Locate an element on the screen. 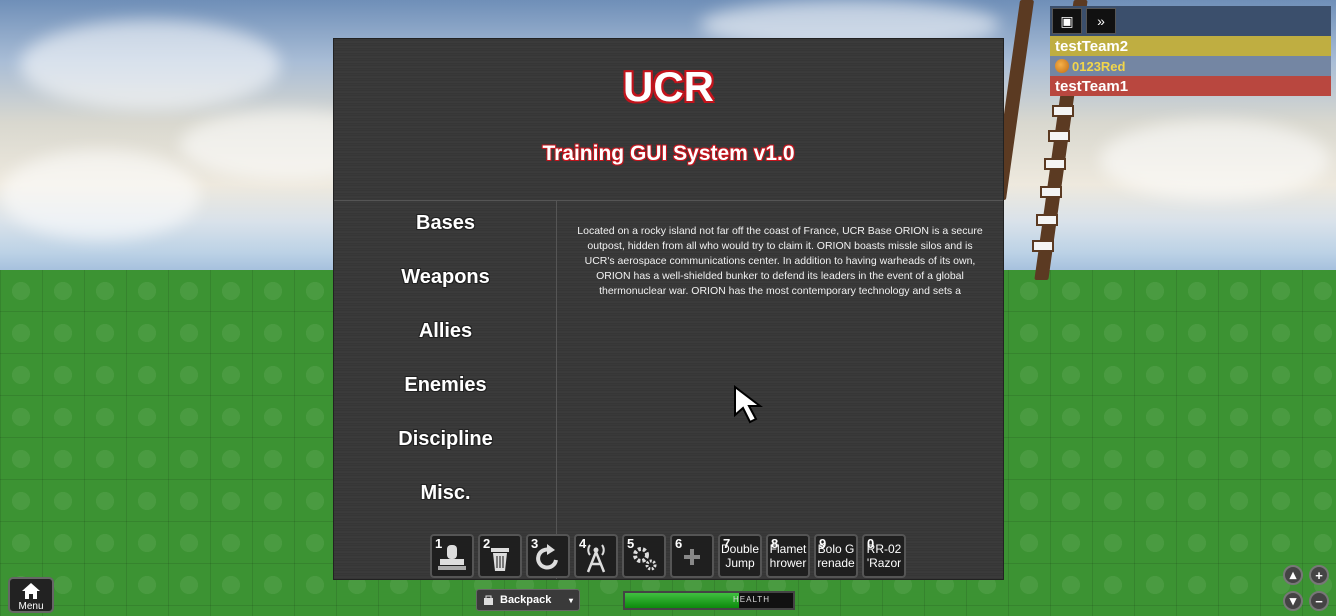 The width and height of the screenshot is (1336, 616). backpack-label: Backpack is located at coordinates (526, 600).